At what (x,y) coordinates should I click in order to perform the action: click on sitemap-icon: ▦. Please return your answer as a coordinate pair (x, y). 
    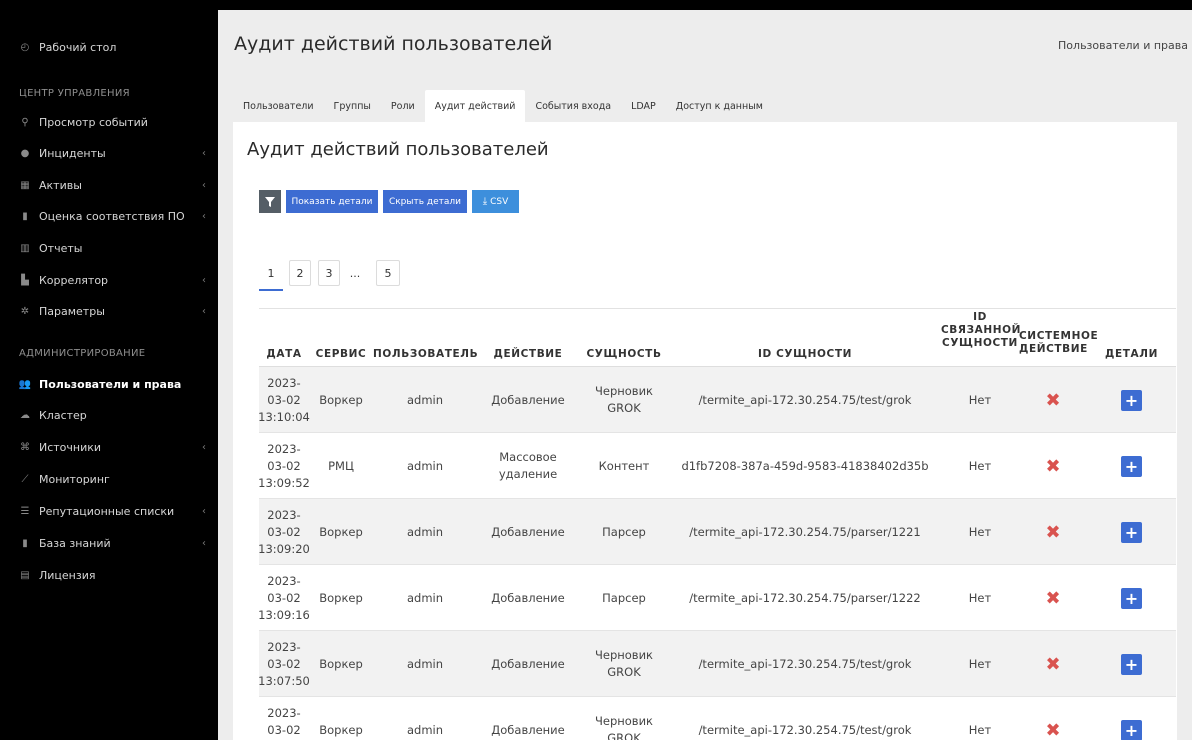
    Looking at the image, I should click on (25, 185).